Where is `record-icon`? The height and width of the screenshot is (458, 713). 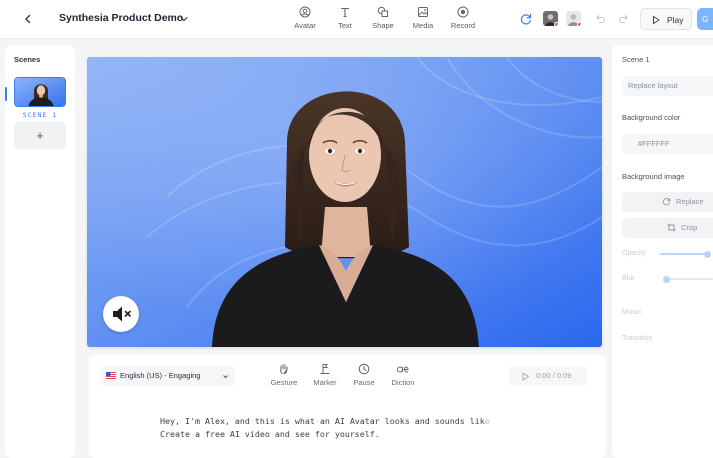 record-icon is located at coordinates (463, 12).